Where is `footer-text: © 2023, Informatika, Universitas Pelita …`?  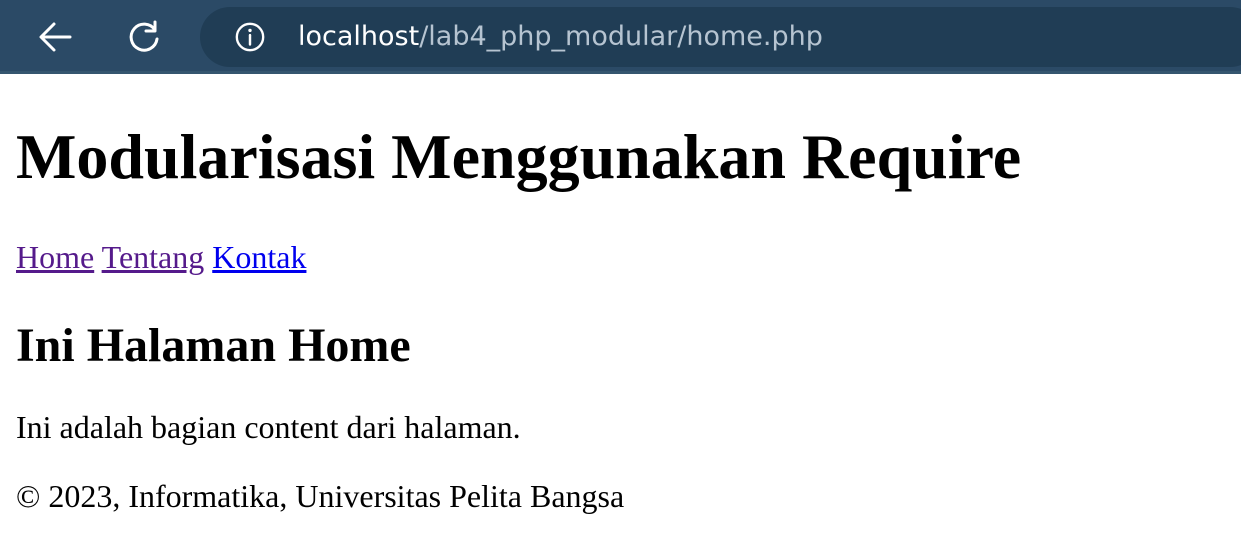 footer-text: © 2023, Informatika, Universitas Pelita … is located at coordinates (320, 496).